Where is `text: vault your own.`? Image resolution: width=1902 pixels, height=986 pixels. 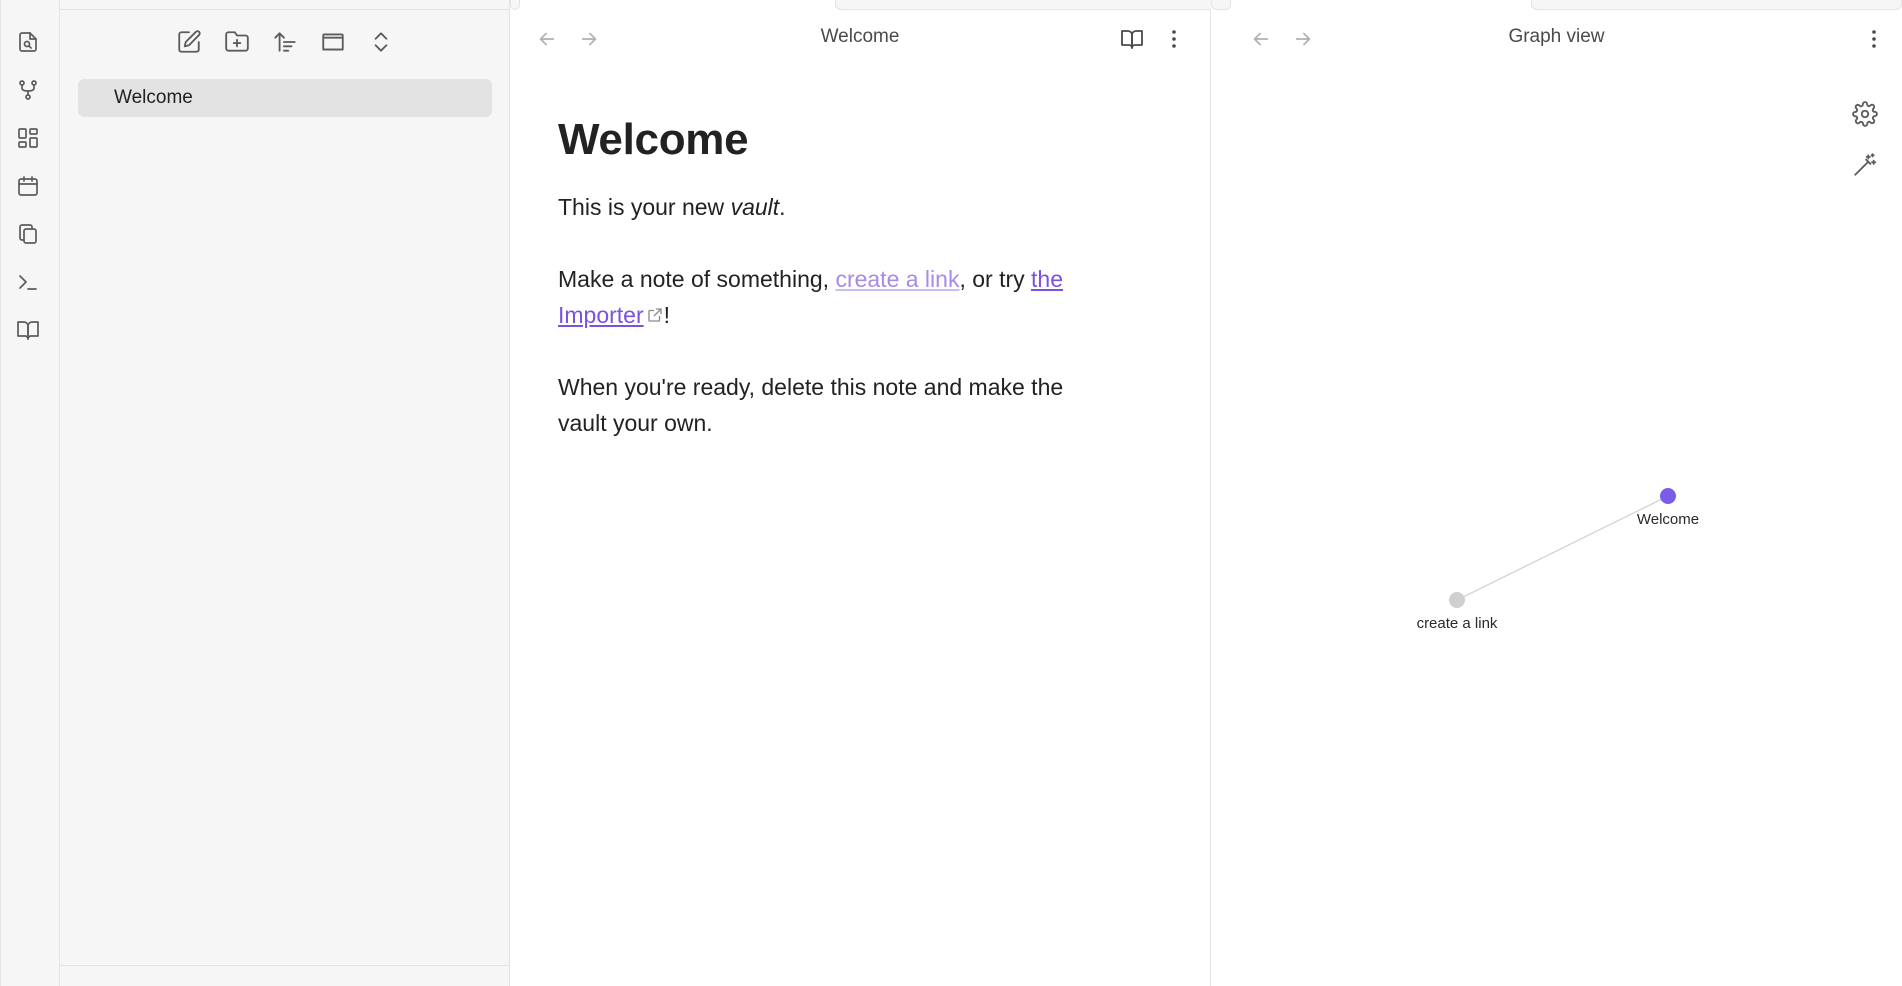
text: vault your own. is located at coordinates (635, 423).